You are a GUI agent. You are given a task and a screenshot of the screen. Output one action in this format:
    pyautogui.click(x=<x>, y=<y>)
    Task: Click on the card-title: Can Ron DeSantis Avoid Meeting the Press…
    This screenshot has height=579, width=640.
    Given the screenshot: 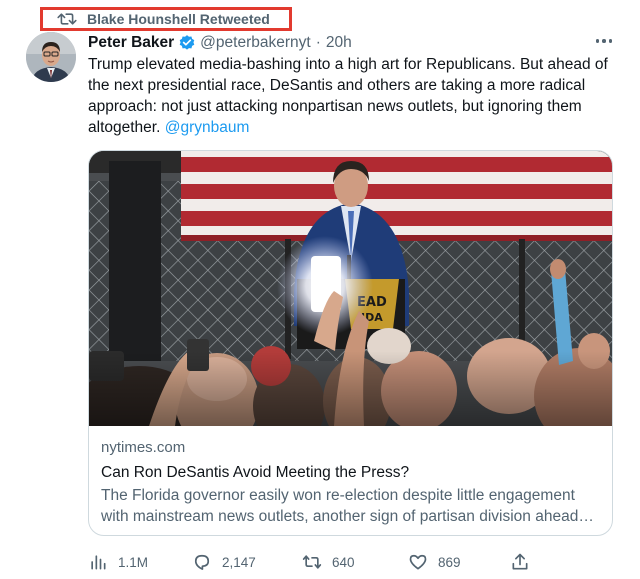 What is the action you would take?
    pyautogui.click(x=351, y=473)
    